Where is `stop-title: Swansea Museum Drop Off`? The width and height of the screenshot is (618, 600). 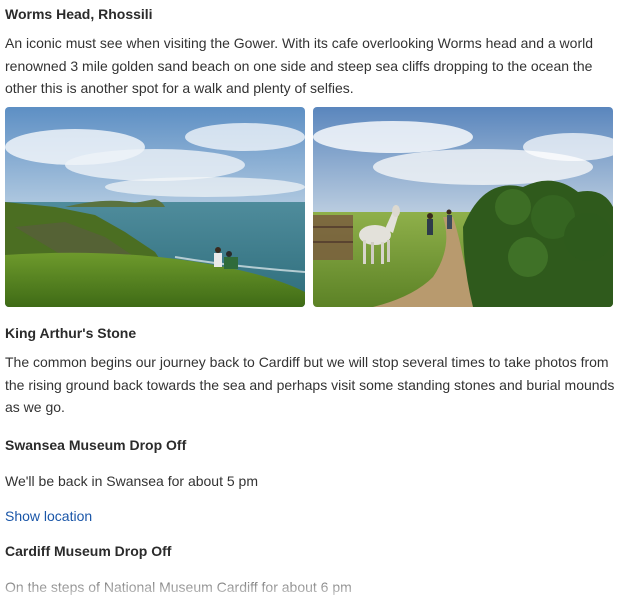 stop-title: Swansea Museum Drop Off is located at coordinates (96, 445).